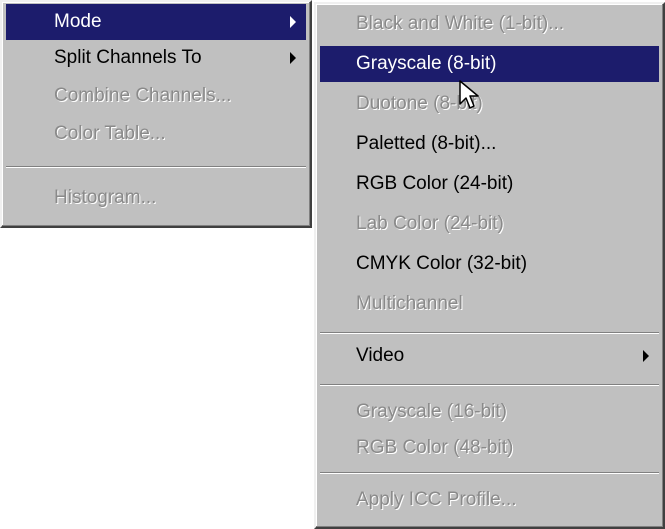 The width and height of the screenshot is (665, 529). Describe the element at coordinates (442, 263) in the screenshot. I see `menu-item-label: CMYK Color (32-bit)` at that location.